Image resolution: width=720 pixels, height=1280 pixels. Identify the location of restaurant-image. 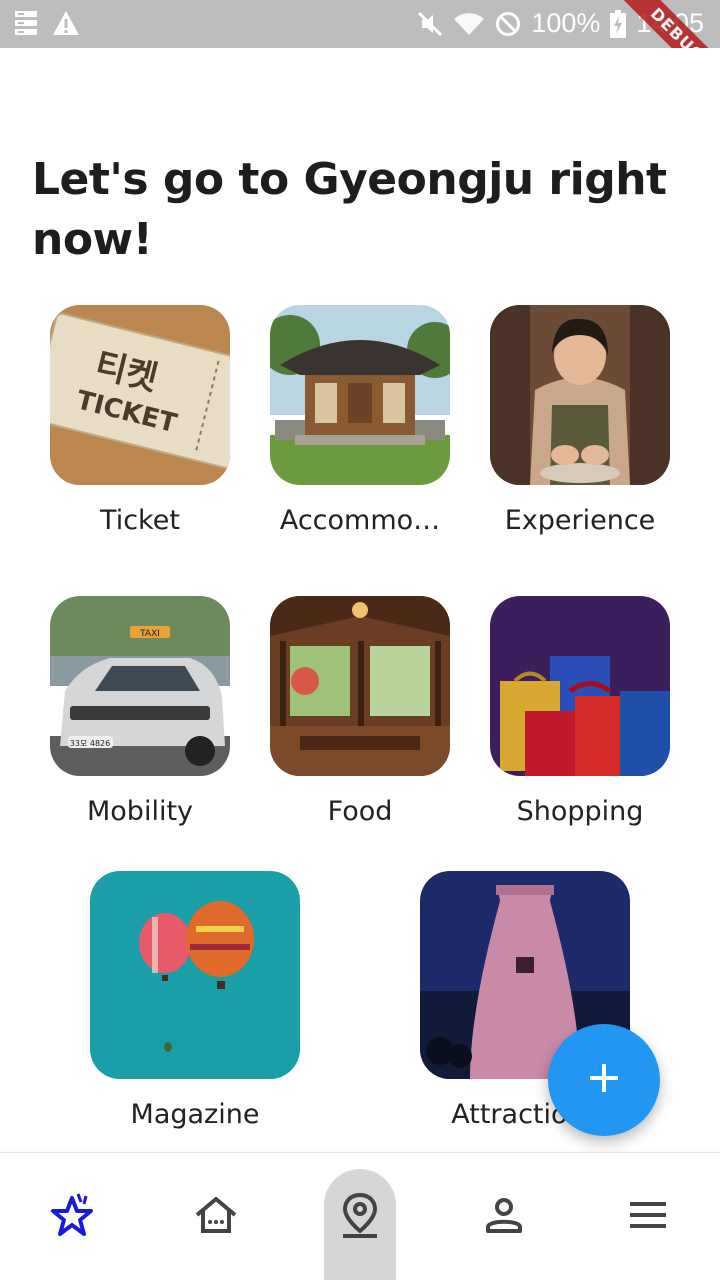
(360, 686).